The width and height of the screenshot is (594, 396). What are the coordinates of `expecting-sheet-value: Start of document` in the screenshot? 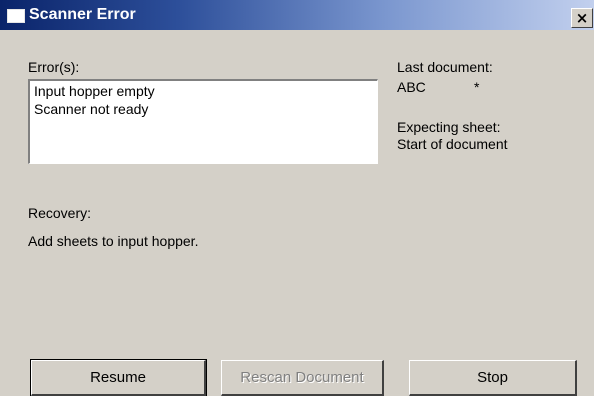 It's located at (452, 144).